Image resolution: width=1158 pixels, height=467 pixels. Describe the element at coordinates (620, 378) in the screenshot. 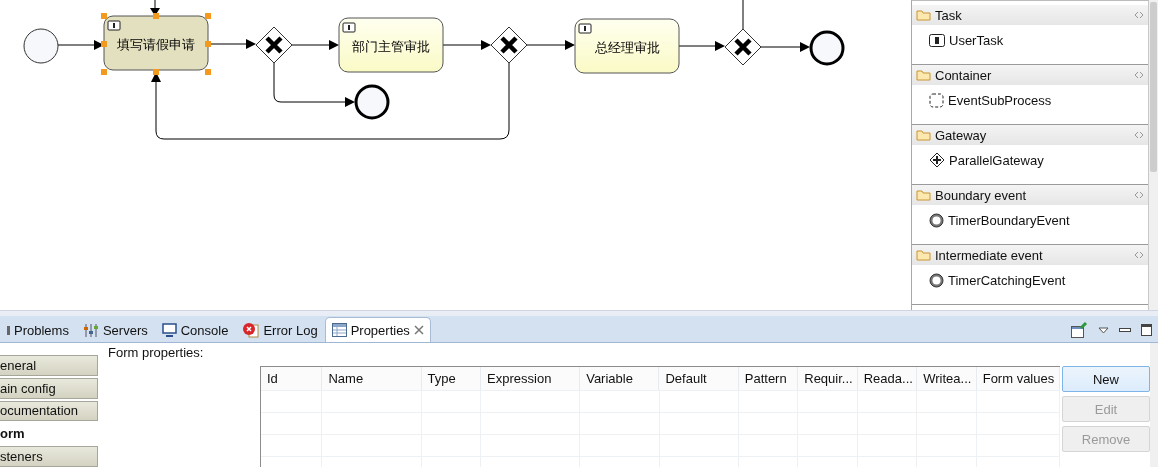

I see `column-header: Variable` at that location.